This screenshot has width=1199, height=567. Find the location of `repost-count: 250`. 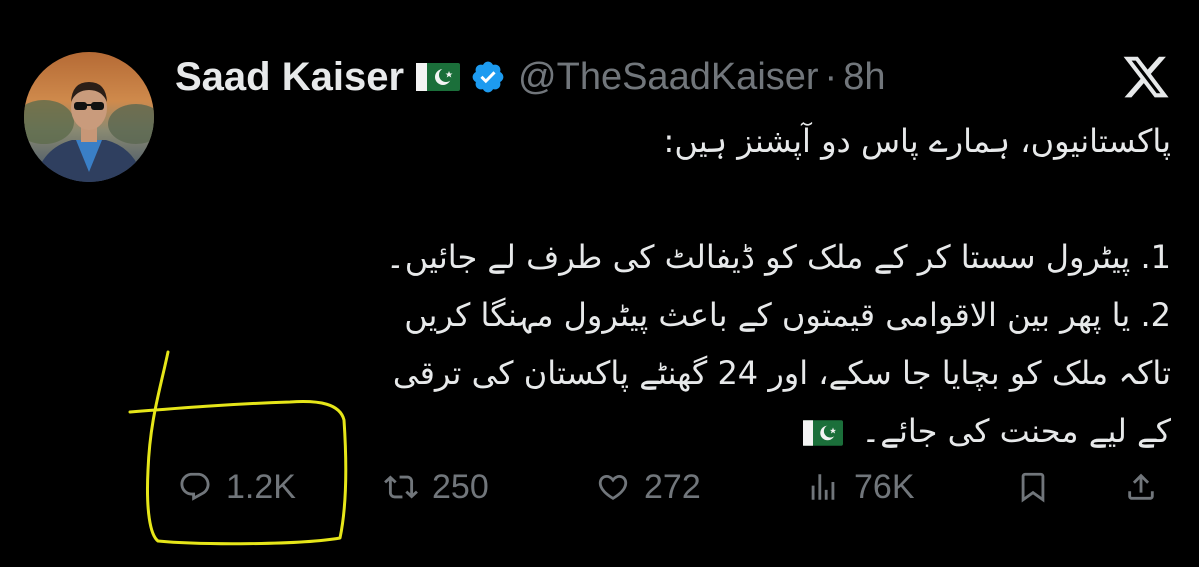

repost-count: 250 is located at coordinates (460, 486).